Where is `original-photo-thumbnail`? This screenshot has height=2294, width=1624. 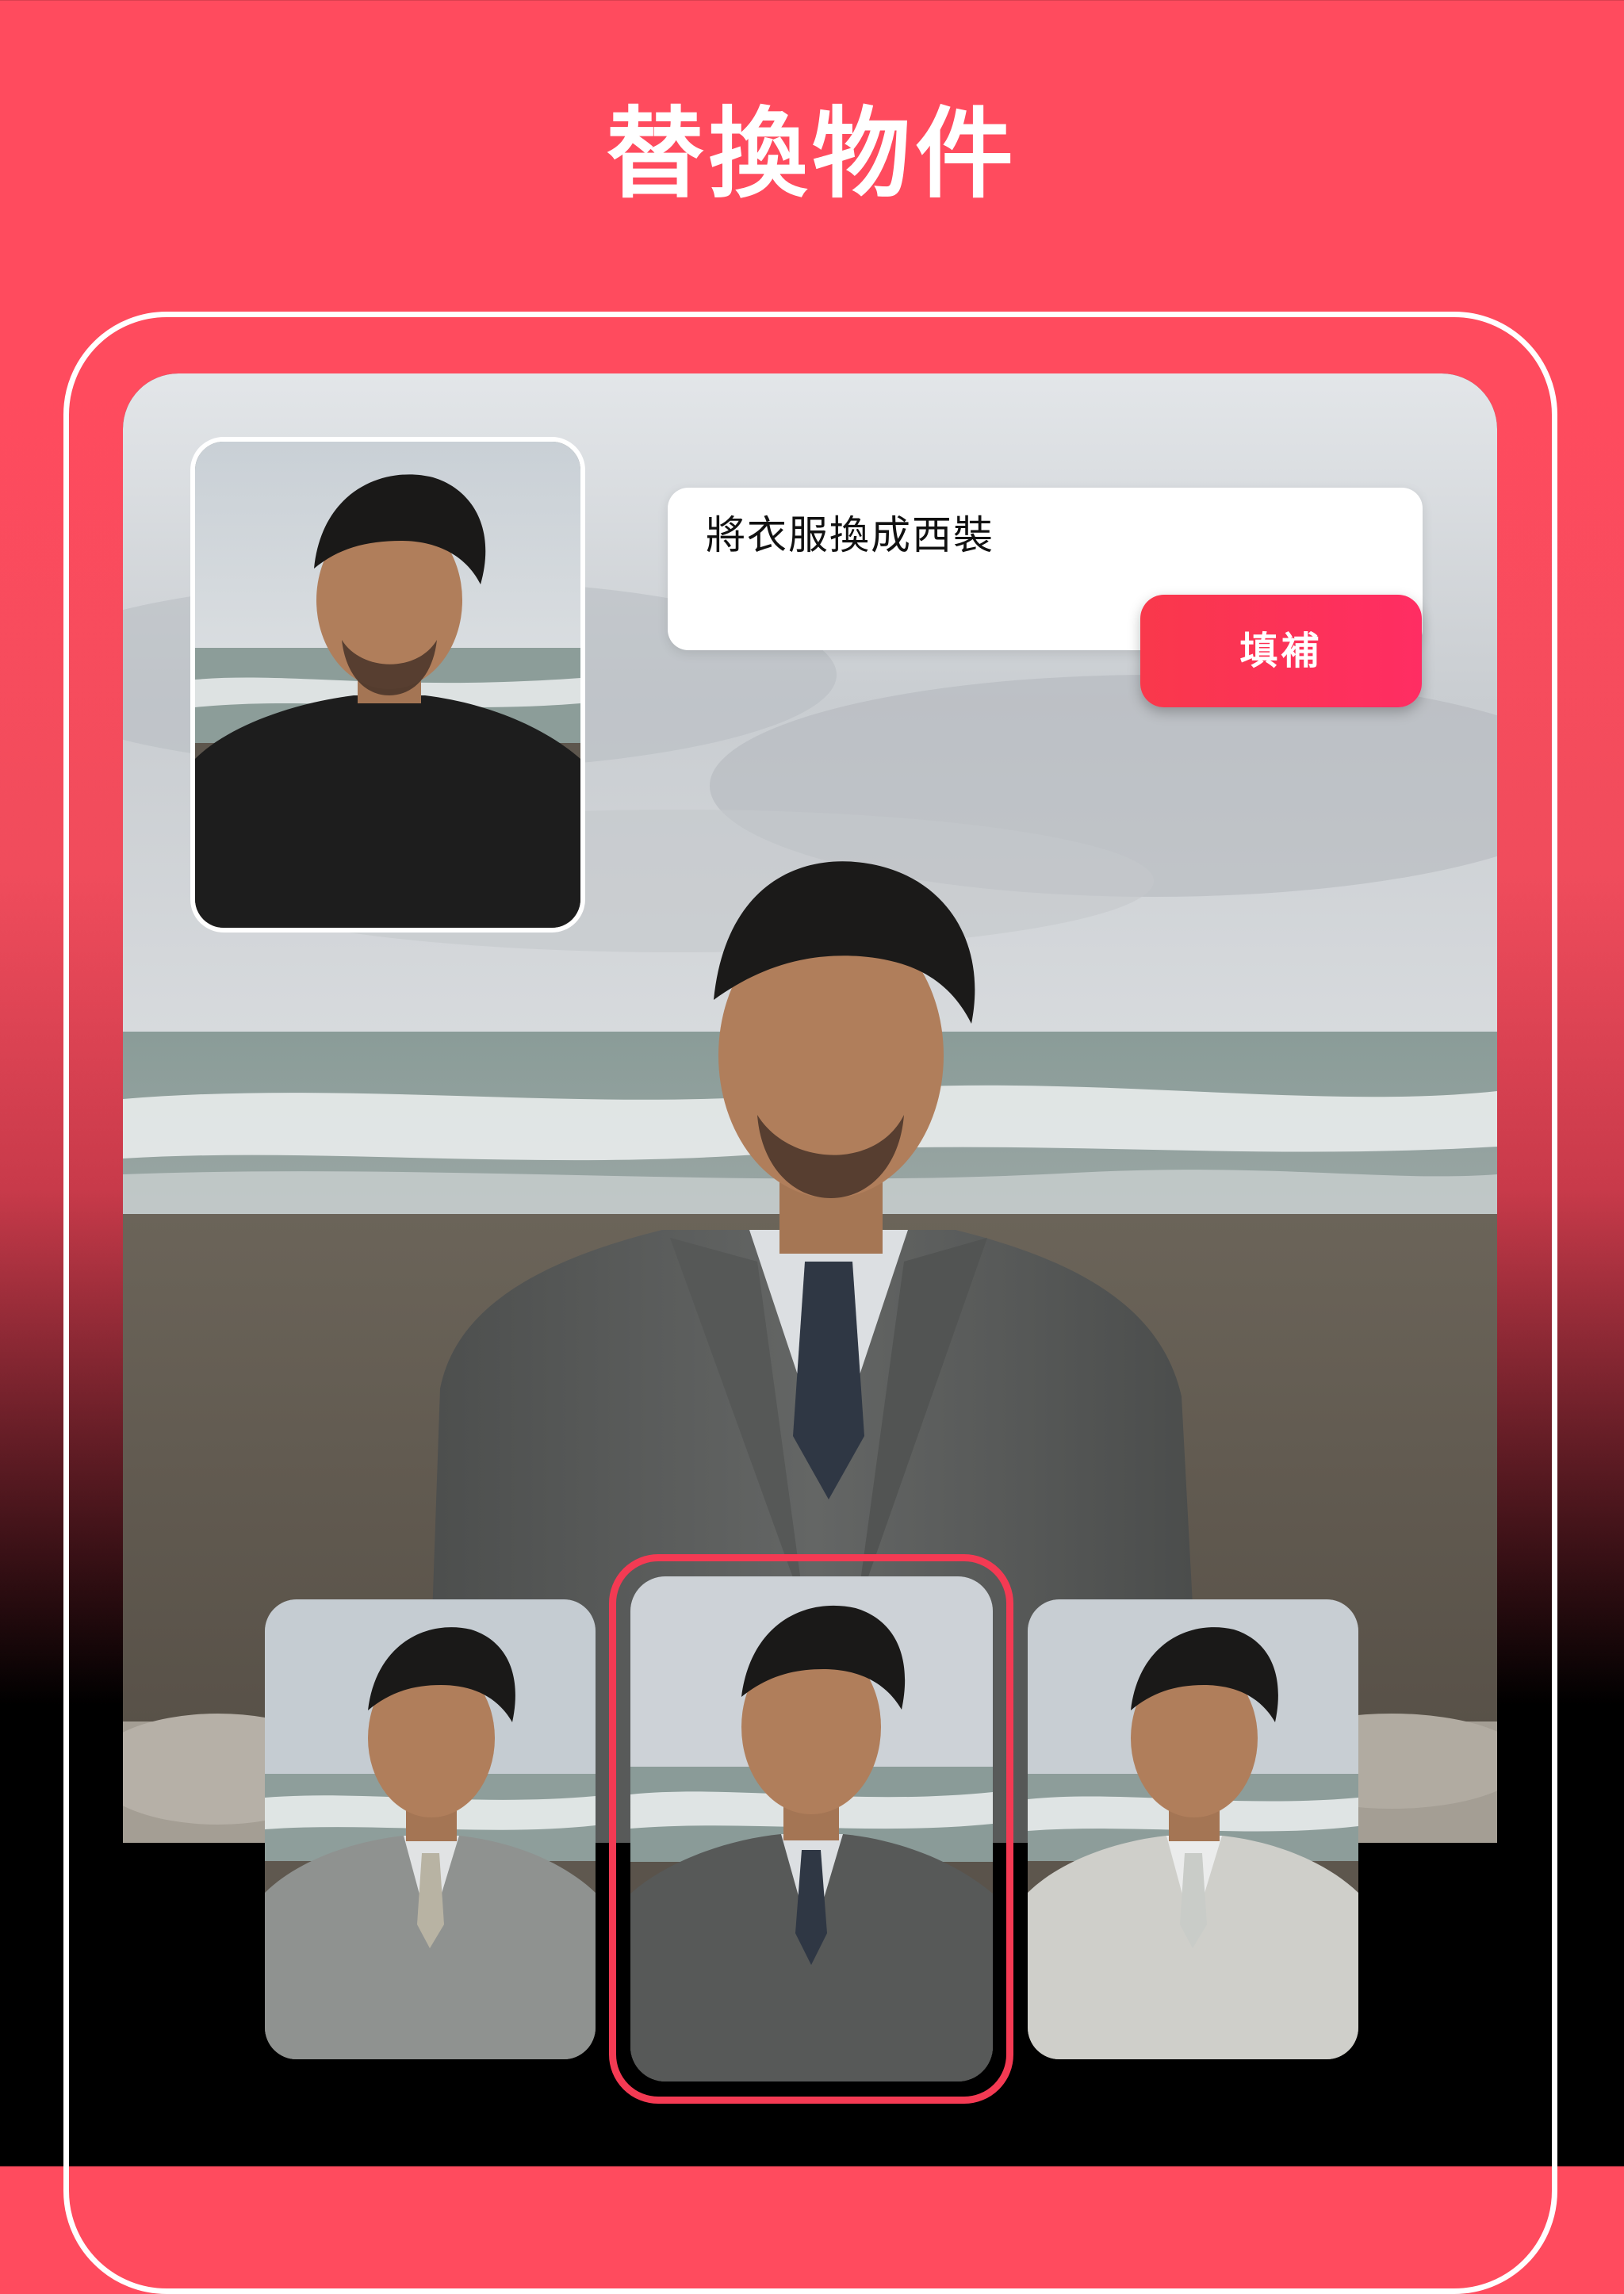 original-photo-thumbnail is located at coordinates (387, 685).